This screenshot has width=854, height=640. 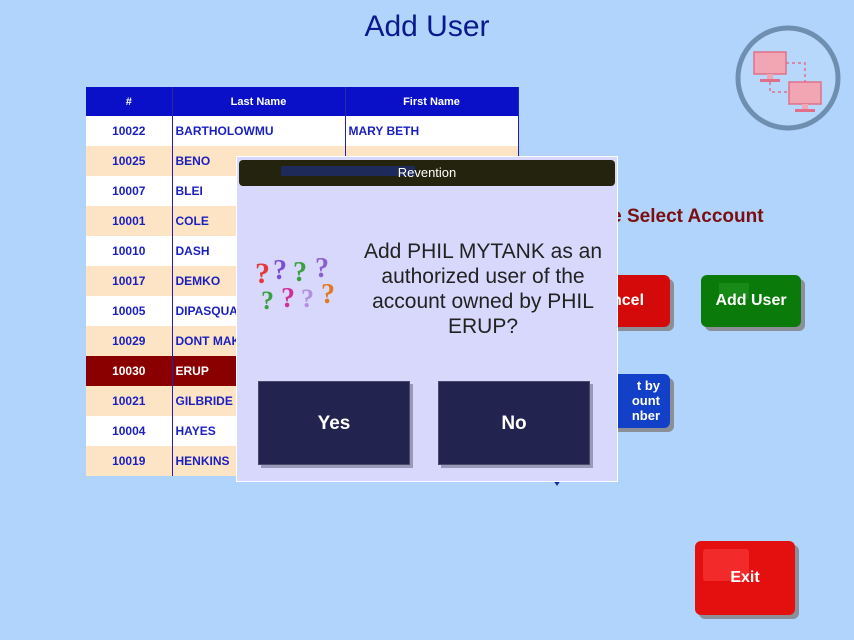 What do you see at coordinates (259, 131) in the screenshot?
I see `cell-last-name: BARTHOLOWMU` at bounding box center [259, 131].